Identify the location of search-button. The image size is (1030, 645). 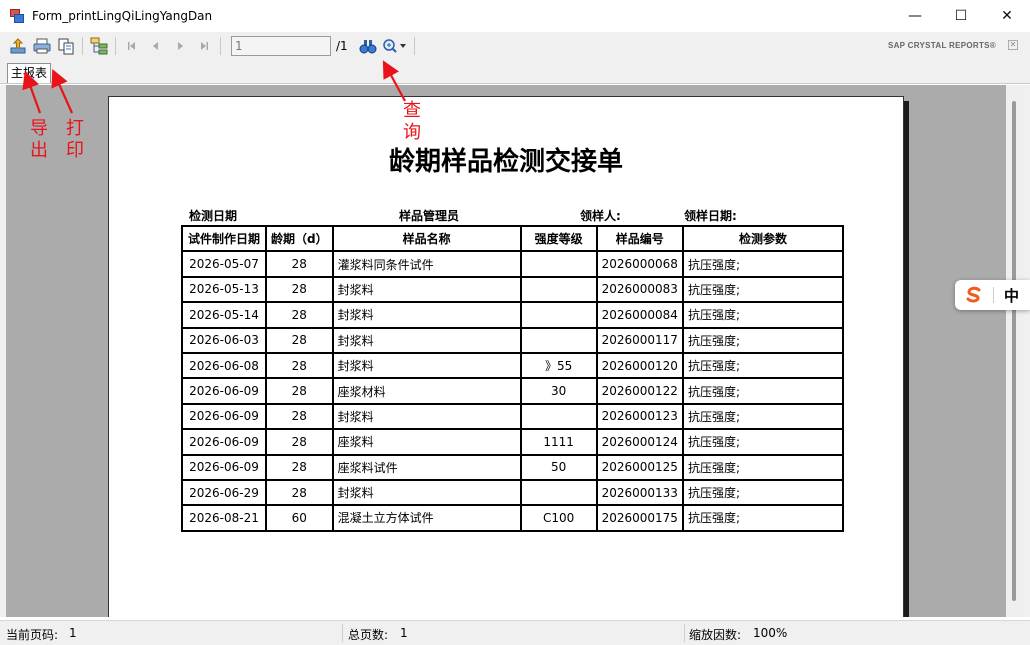
(368, 46).